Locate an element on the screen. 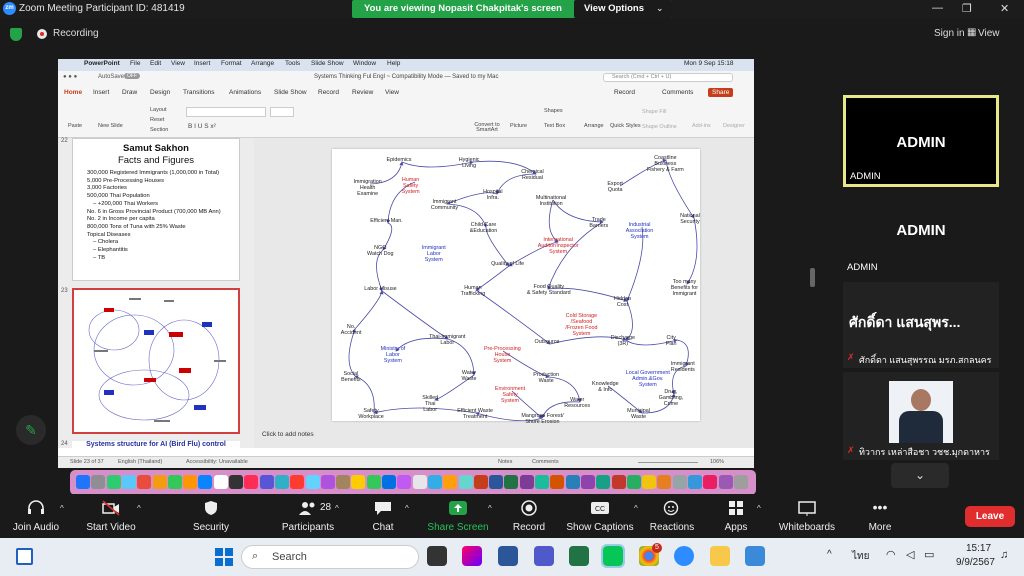 This screenshot has width=1024, height=576. show-captions-button: CC Show Captions is located at coordinates (600, 516).